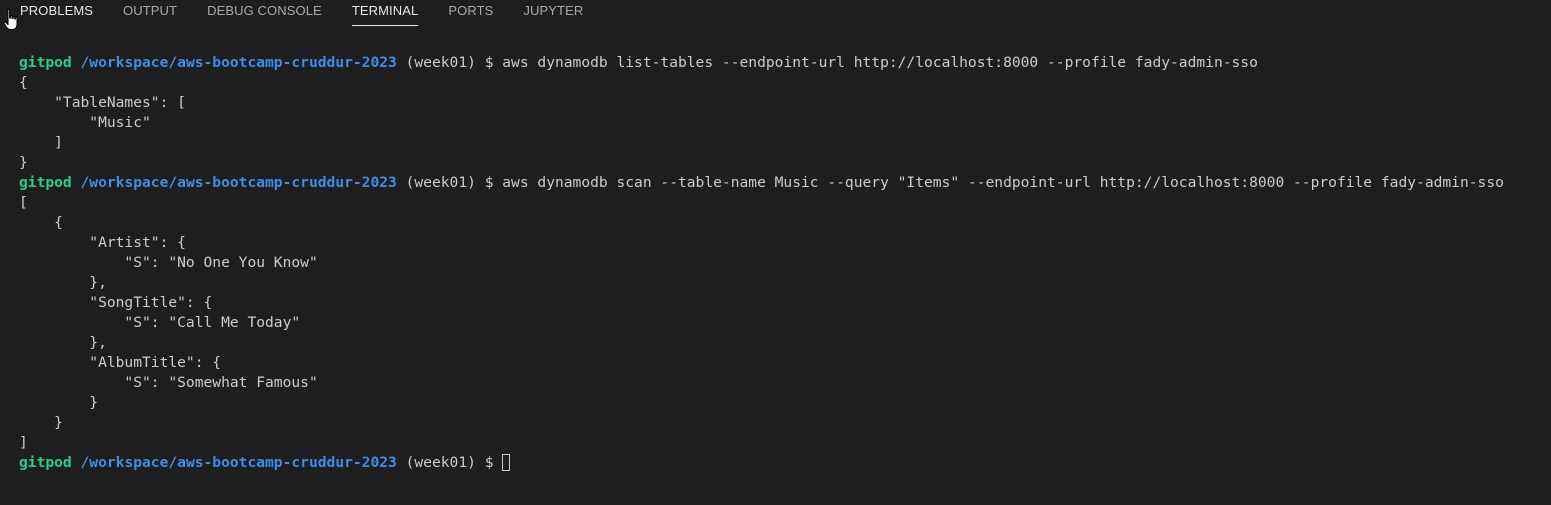  I want to click on output-line: [, so click(23, 202).